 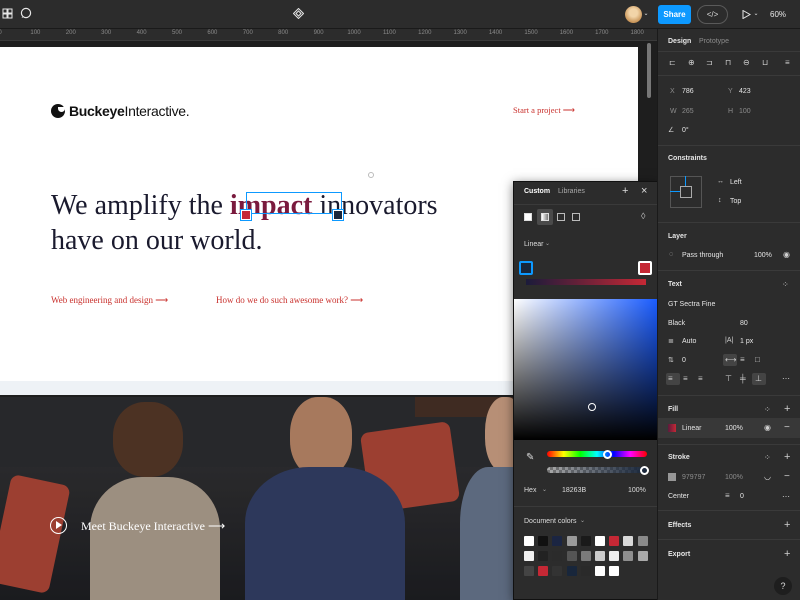 I want to click on stroke-visibility-icon: ◡, so click(x=767, y=476).